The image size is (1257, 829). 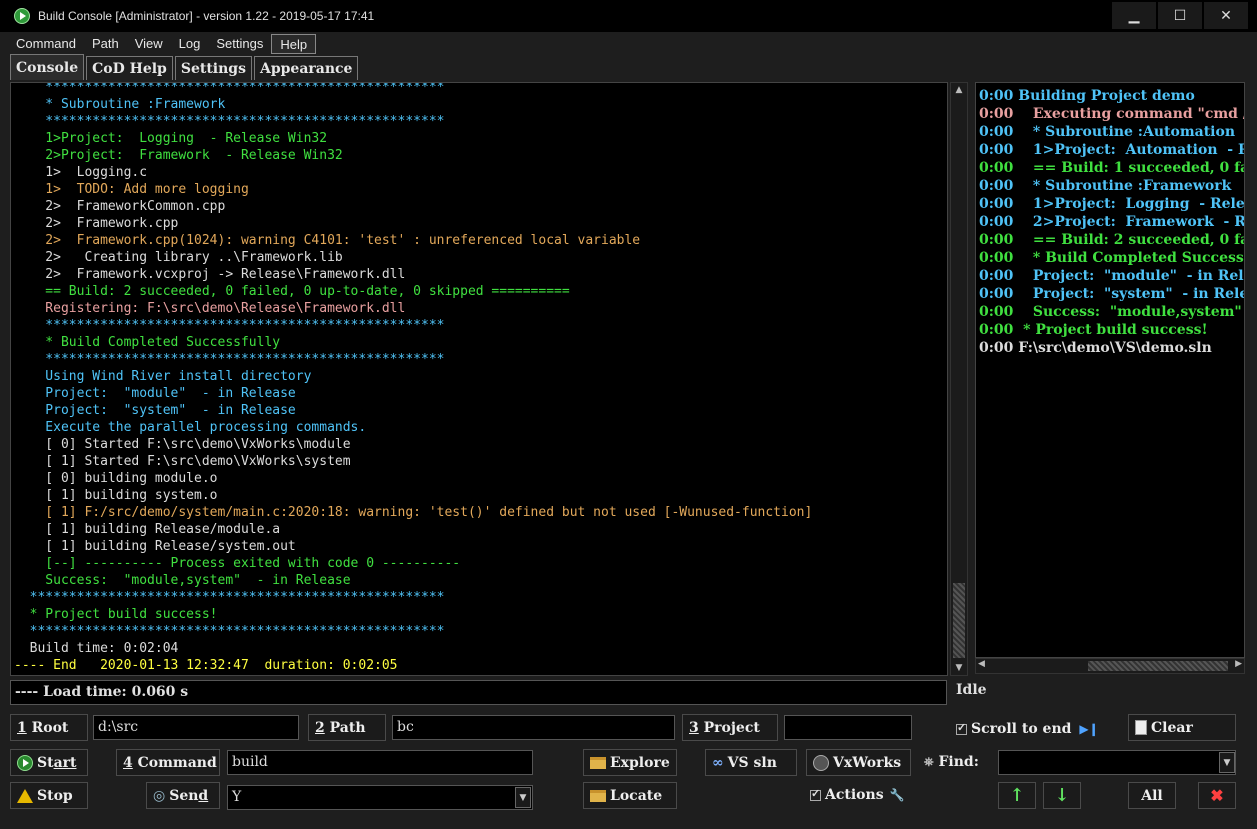 I want to click on console-line: [ 0] building module.o, so click(x=116, y=478).